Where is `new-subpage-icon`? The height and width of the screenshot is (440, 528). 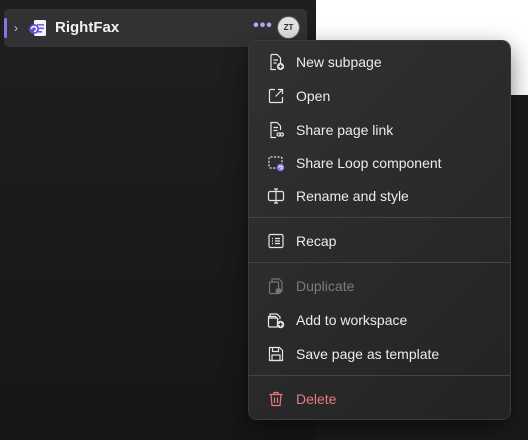 new-subpage-icon is located at coordinates (276, 62).